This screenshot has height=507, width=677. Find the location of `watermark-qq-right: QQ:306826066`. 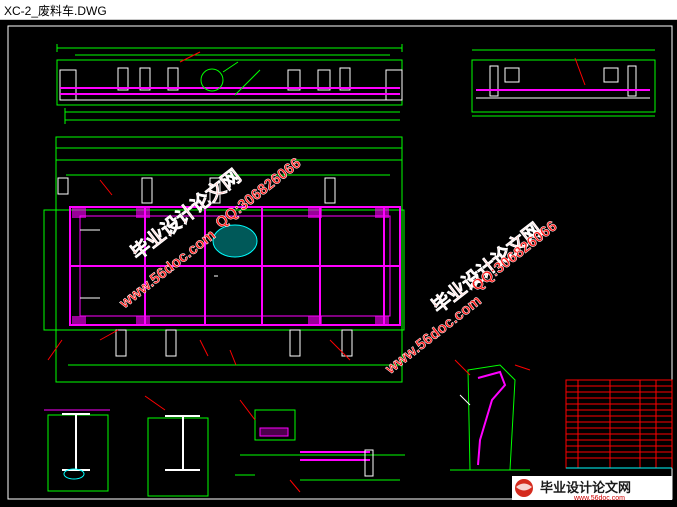

watermark-qq-right: QQ:306826066 is located at coordinates (514, 256).